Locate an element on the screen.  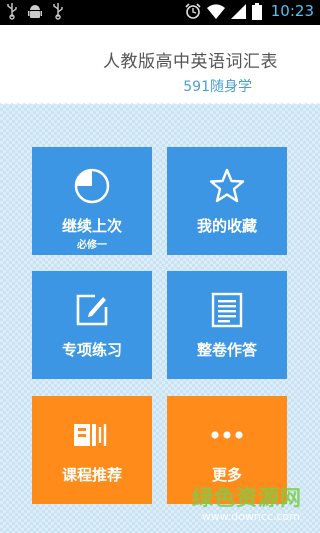
tile-label: 整卷作答 is located at coordinates (226, 350).